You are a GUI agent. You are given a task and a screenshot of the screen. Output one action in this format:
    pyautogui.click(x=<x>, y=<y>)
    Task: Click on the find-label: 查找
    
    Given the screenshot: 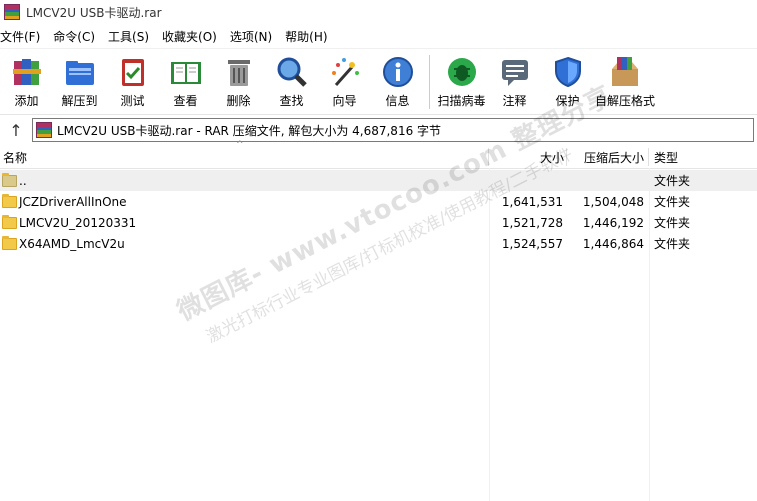 What is the action you would take?
    pyautogui.click(x=291, y=101)
    